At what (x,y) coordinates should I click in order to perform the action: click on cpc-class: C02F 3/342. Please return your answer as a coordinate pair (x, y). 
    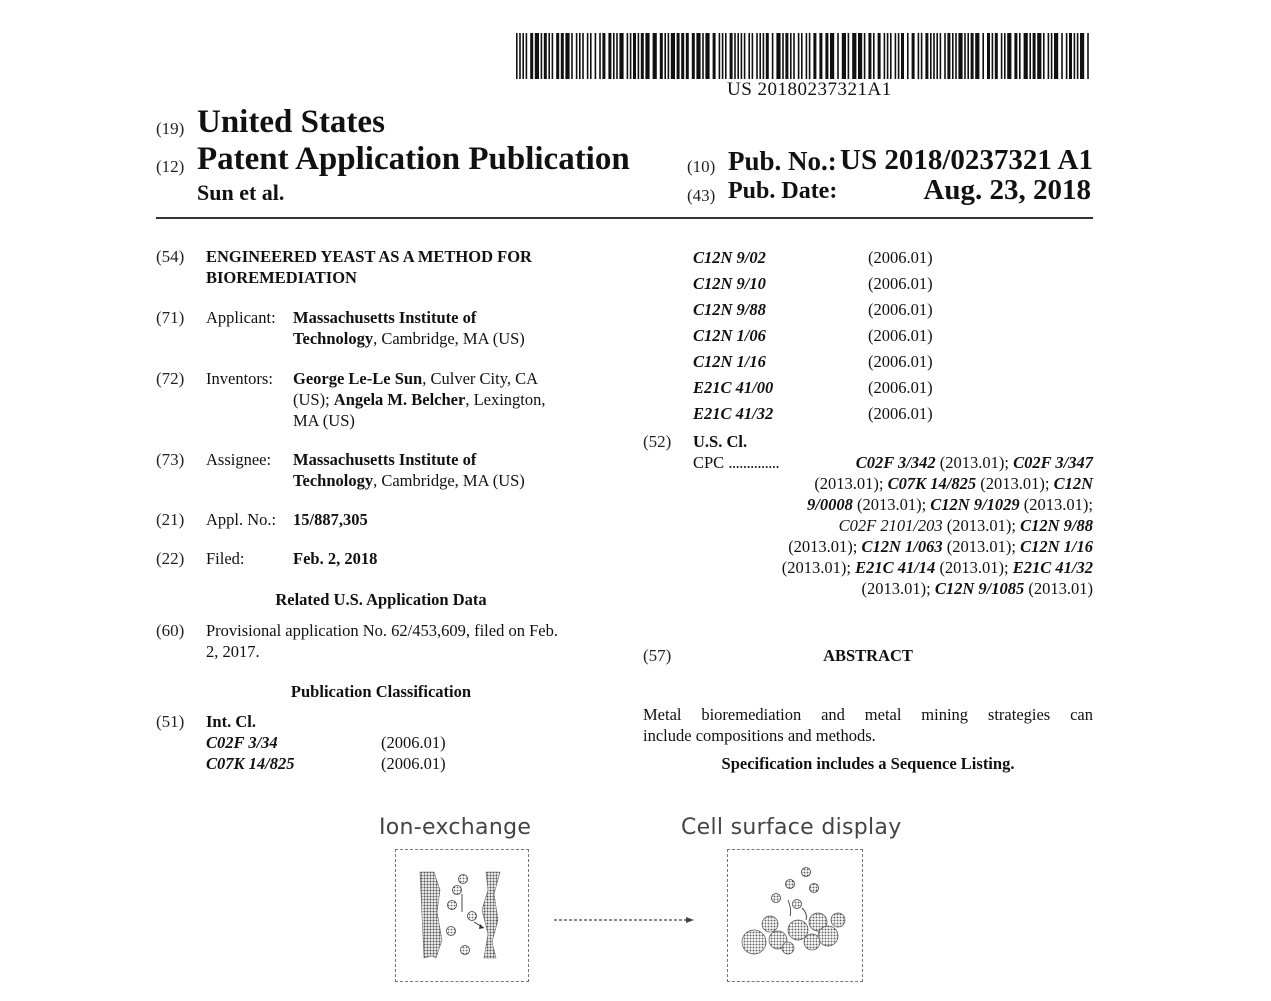
    Looking at the image, I should click on (896, 462).